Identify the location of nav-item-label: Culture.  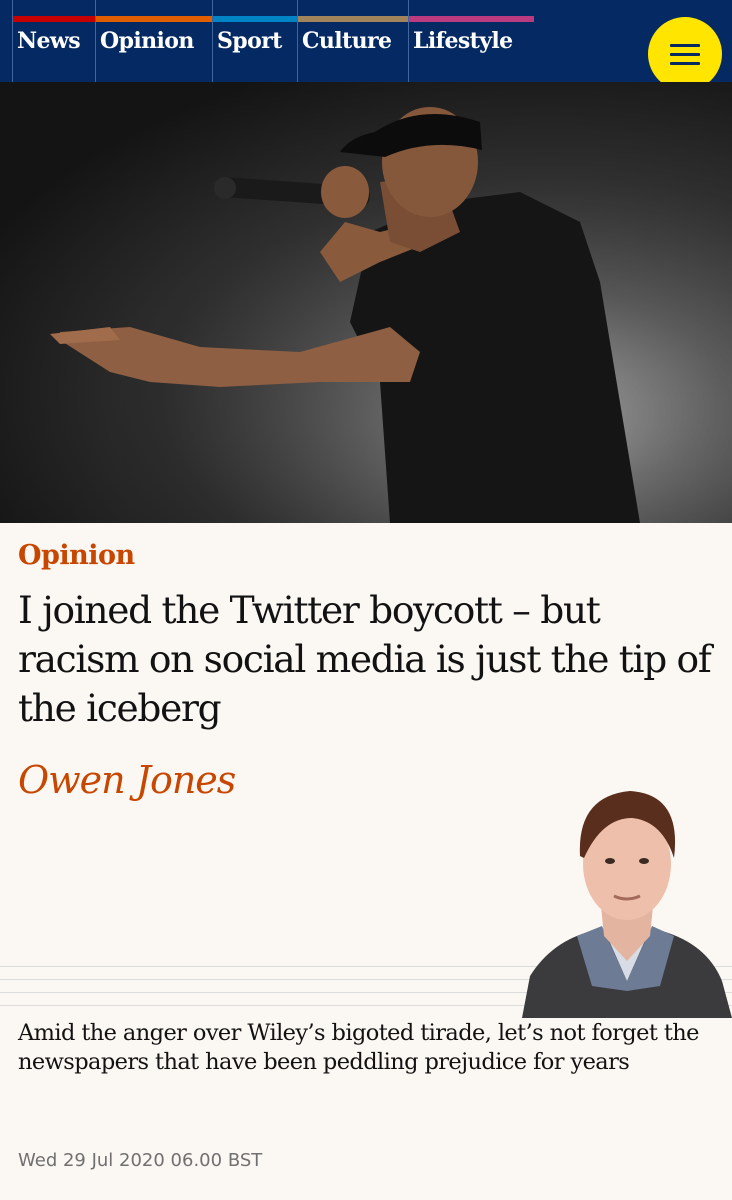
(347, 41).